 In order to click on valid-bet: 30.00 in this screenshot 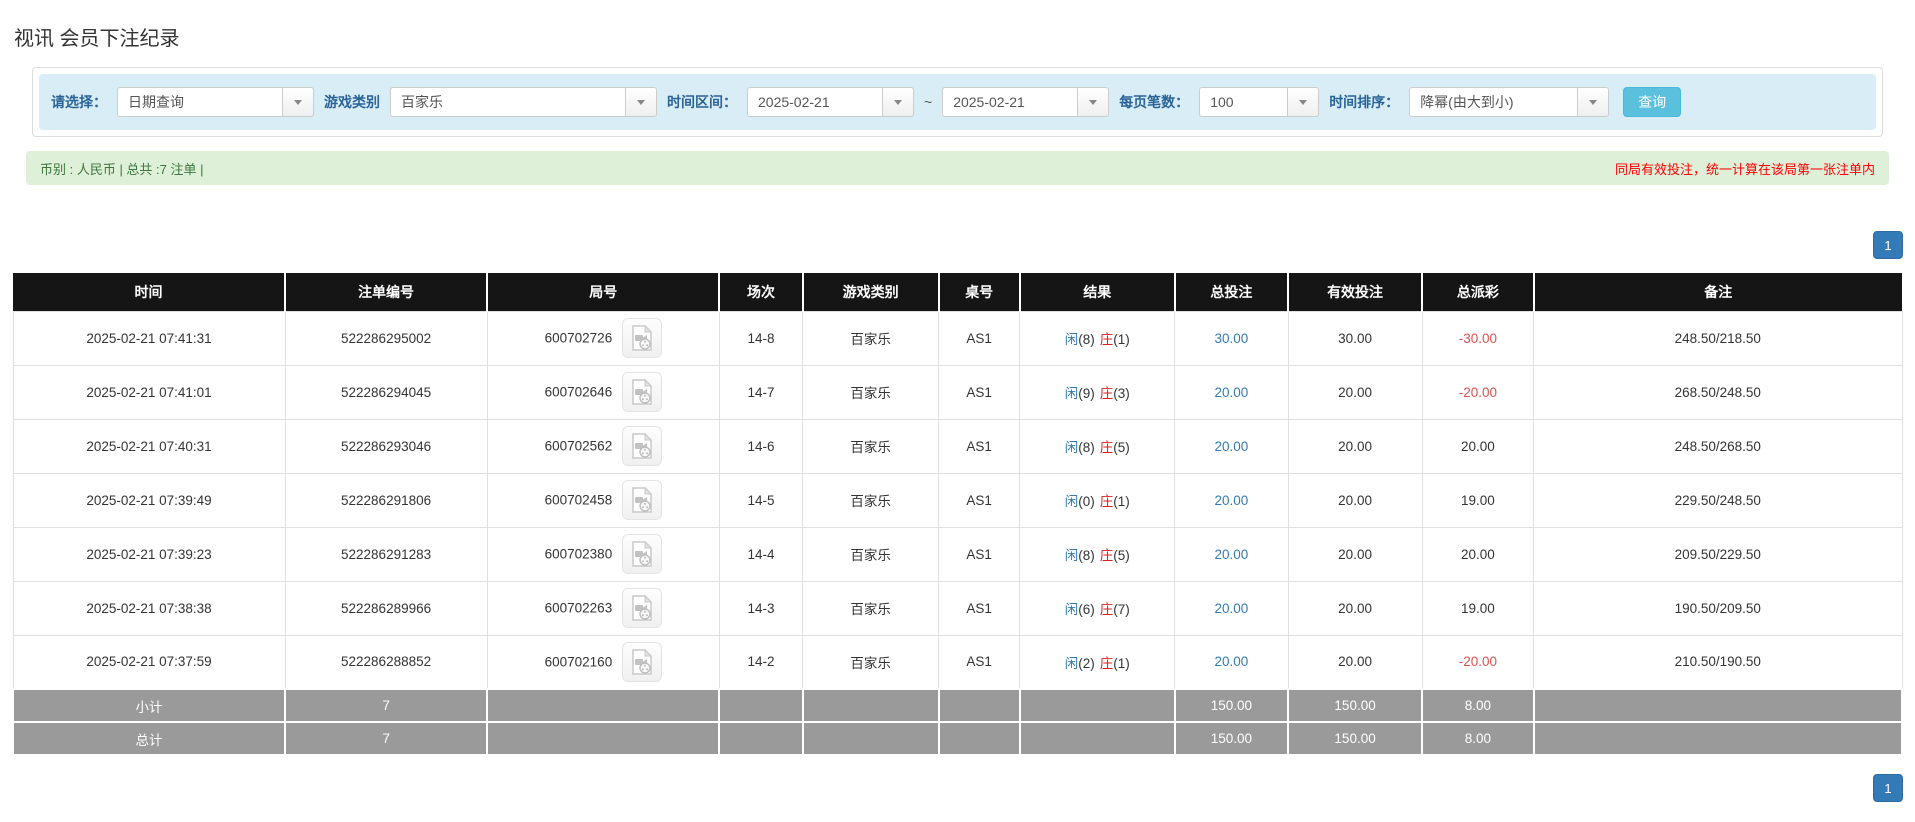, I will do `click(1355, 338)`.